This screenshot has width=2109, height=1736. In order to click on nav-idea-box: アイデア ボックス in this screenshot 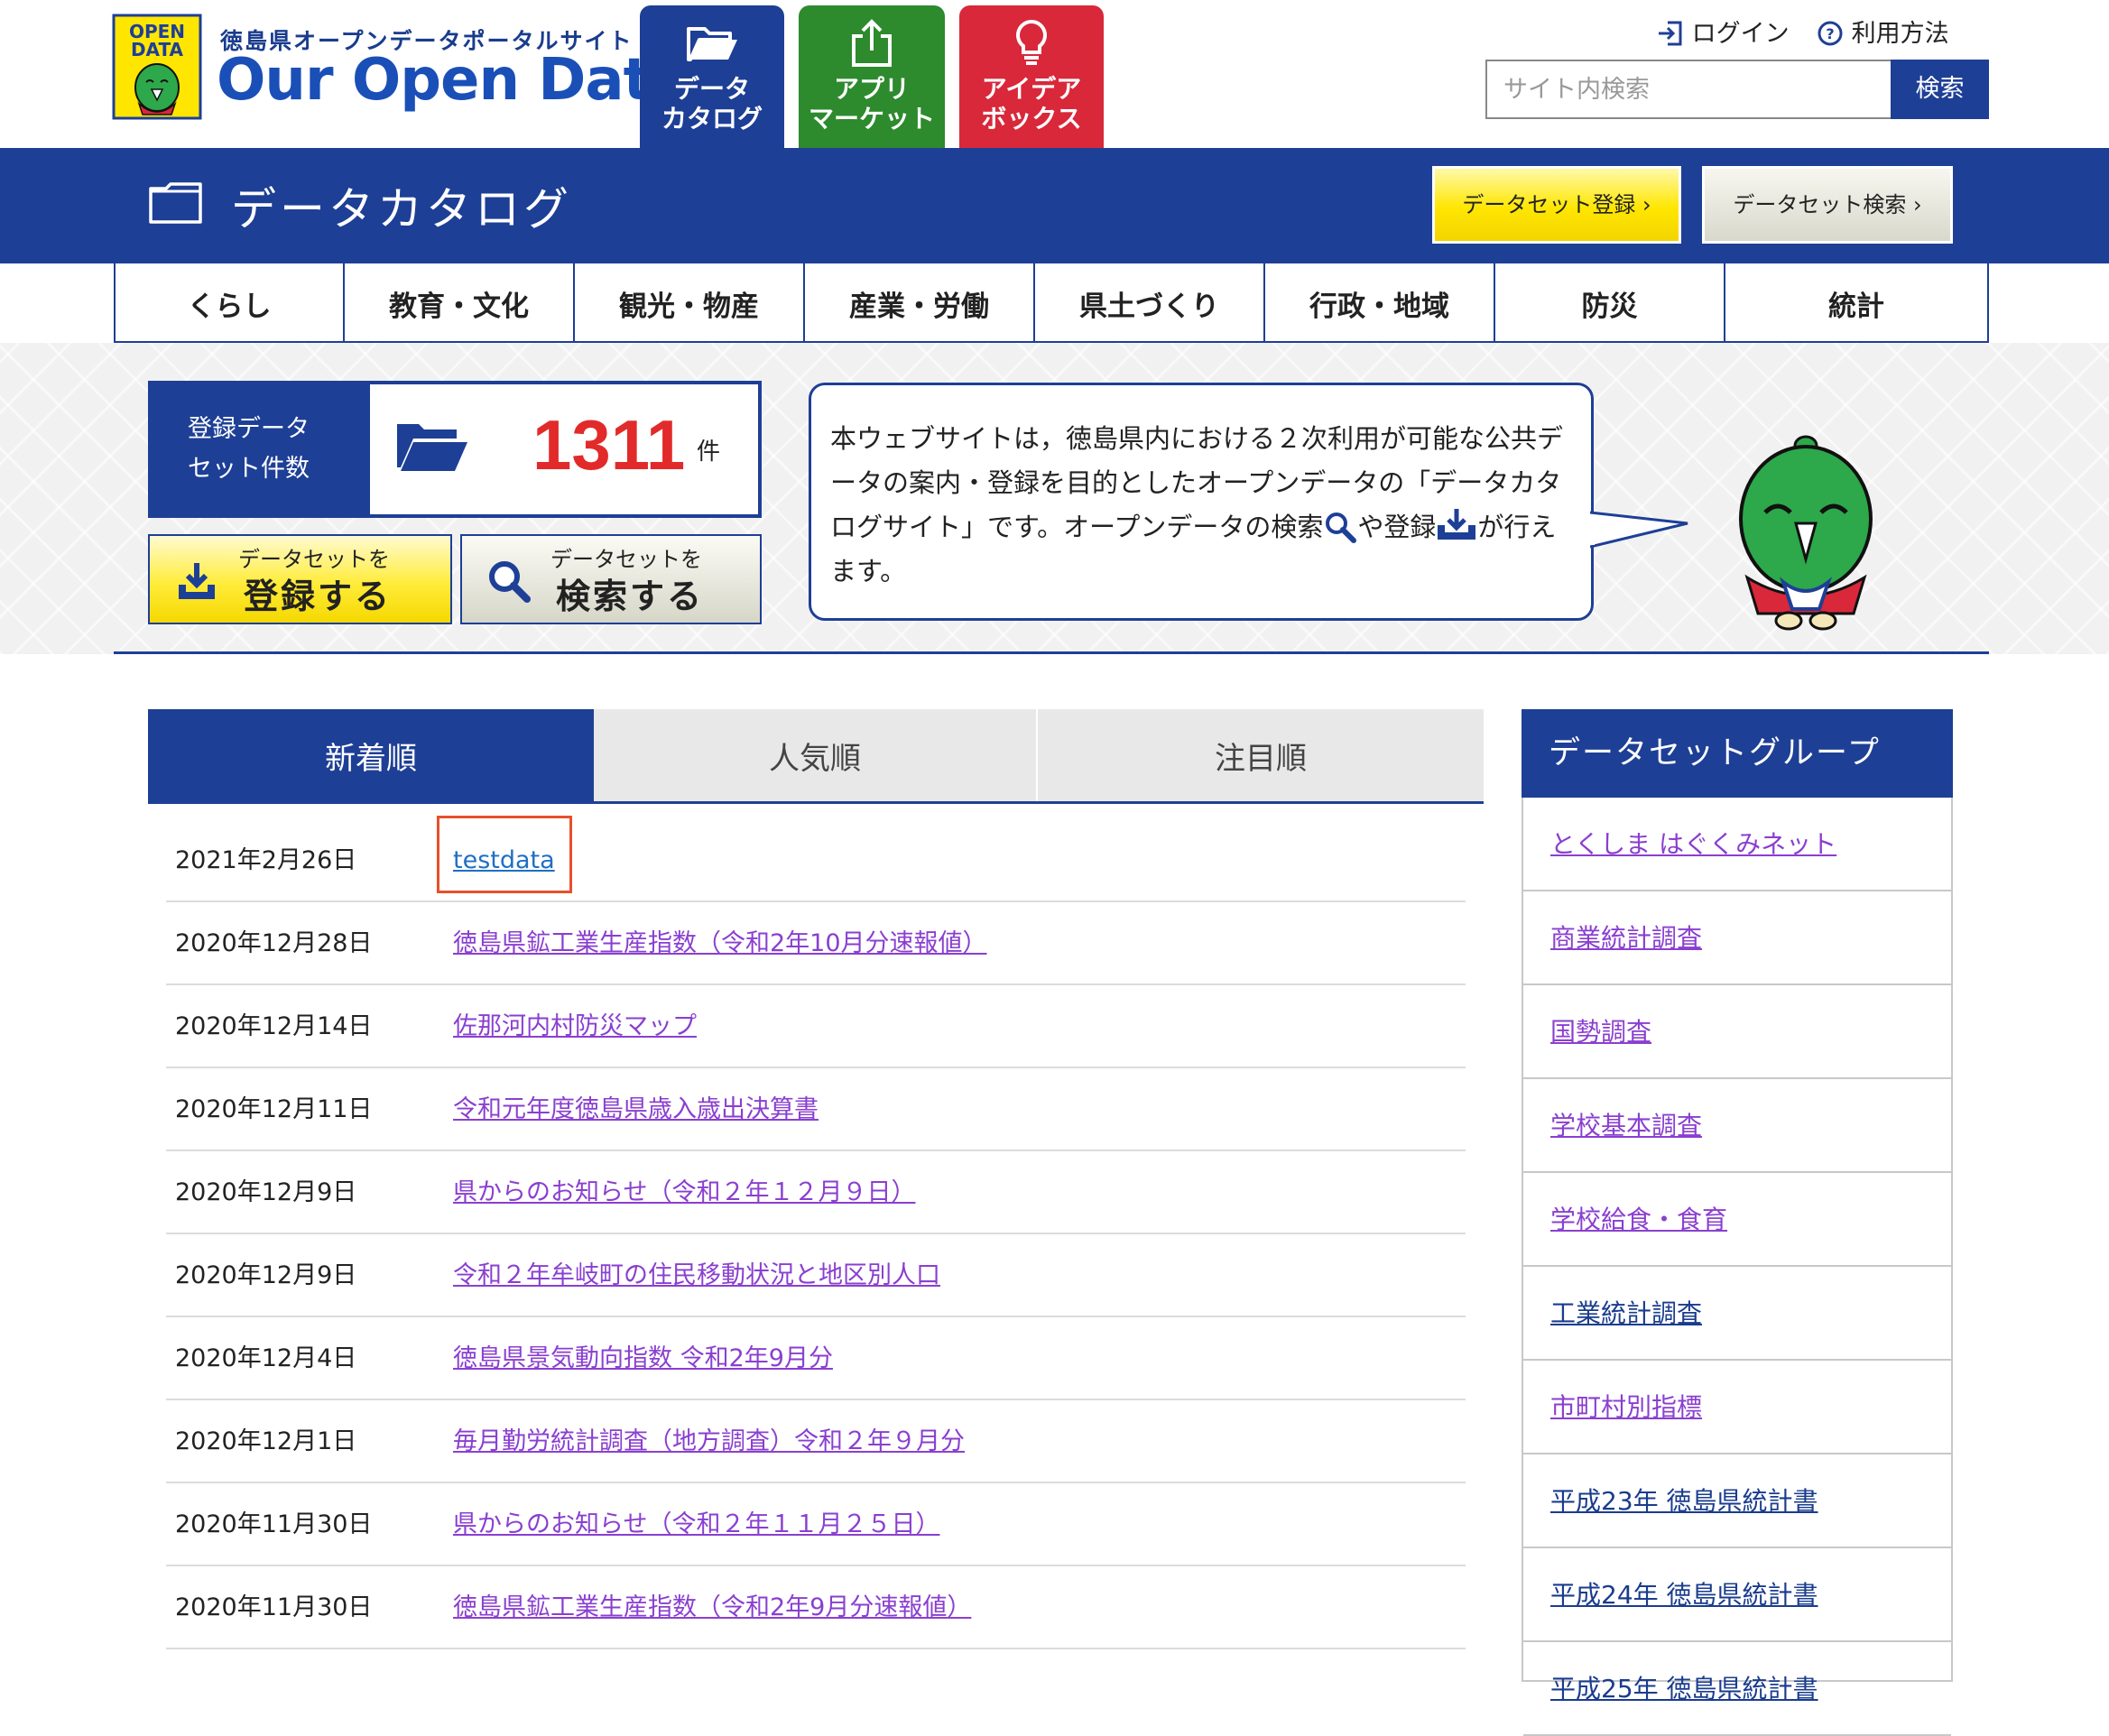, I will do `click(1031, 76)`.